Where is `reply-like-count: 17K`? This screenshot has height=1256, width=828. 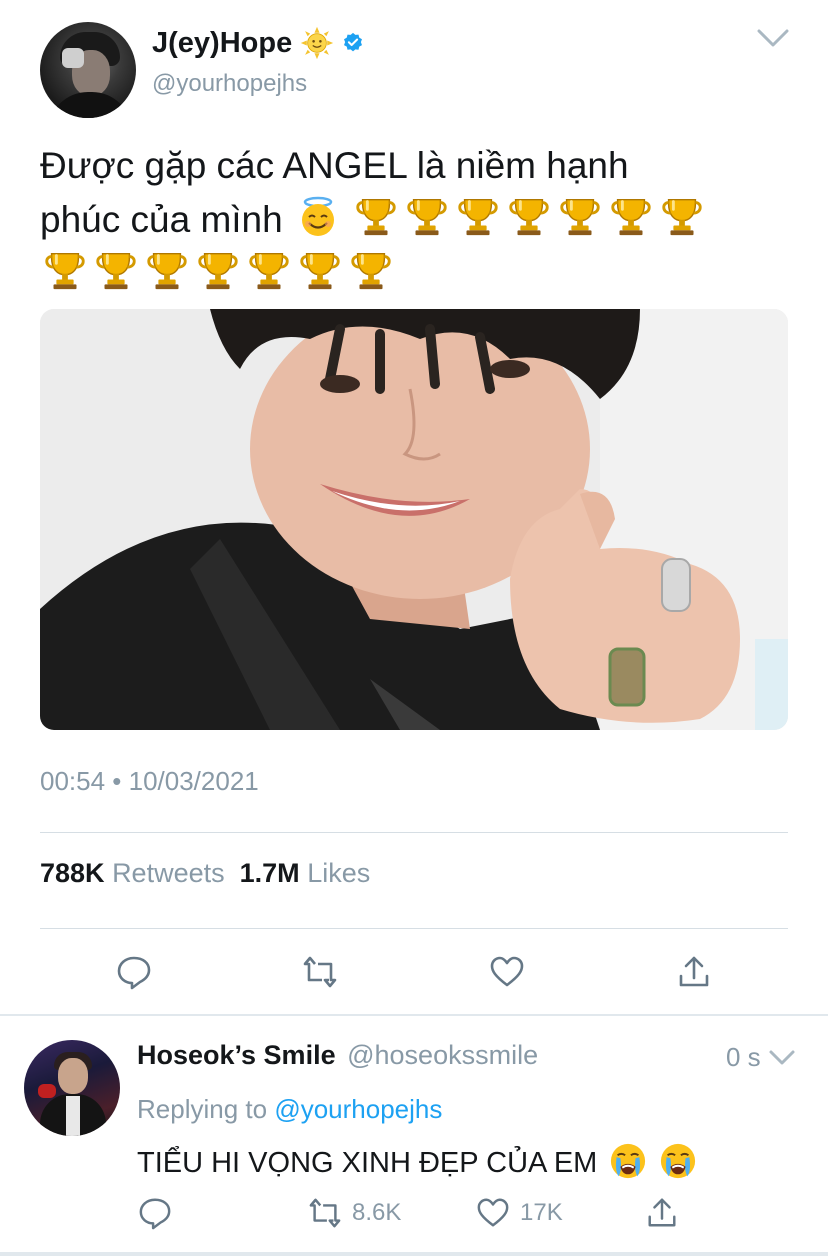 reply-like-count: 17K is located at coordinates (541, 1212).